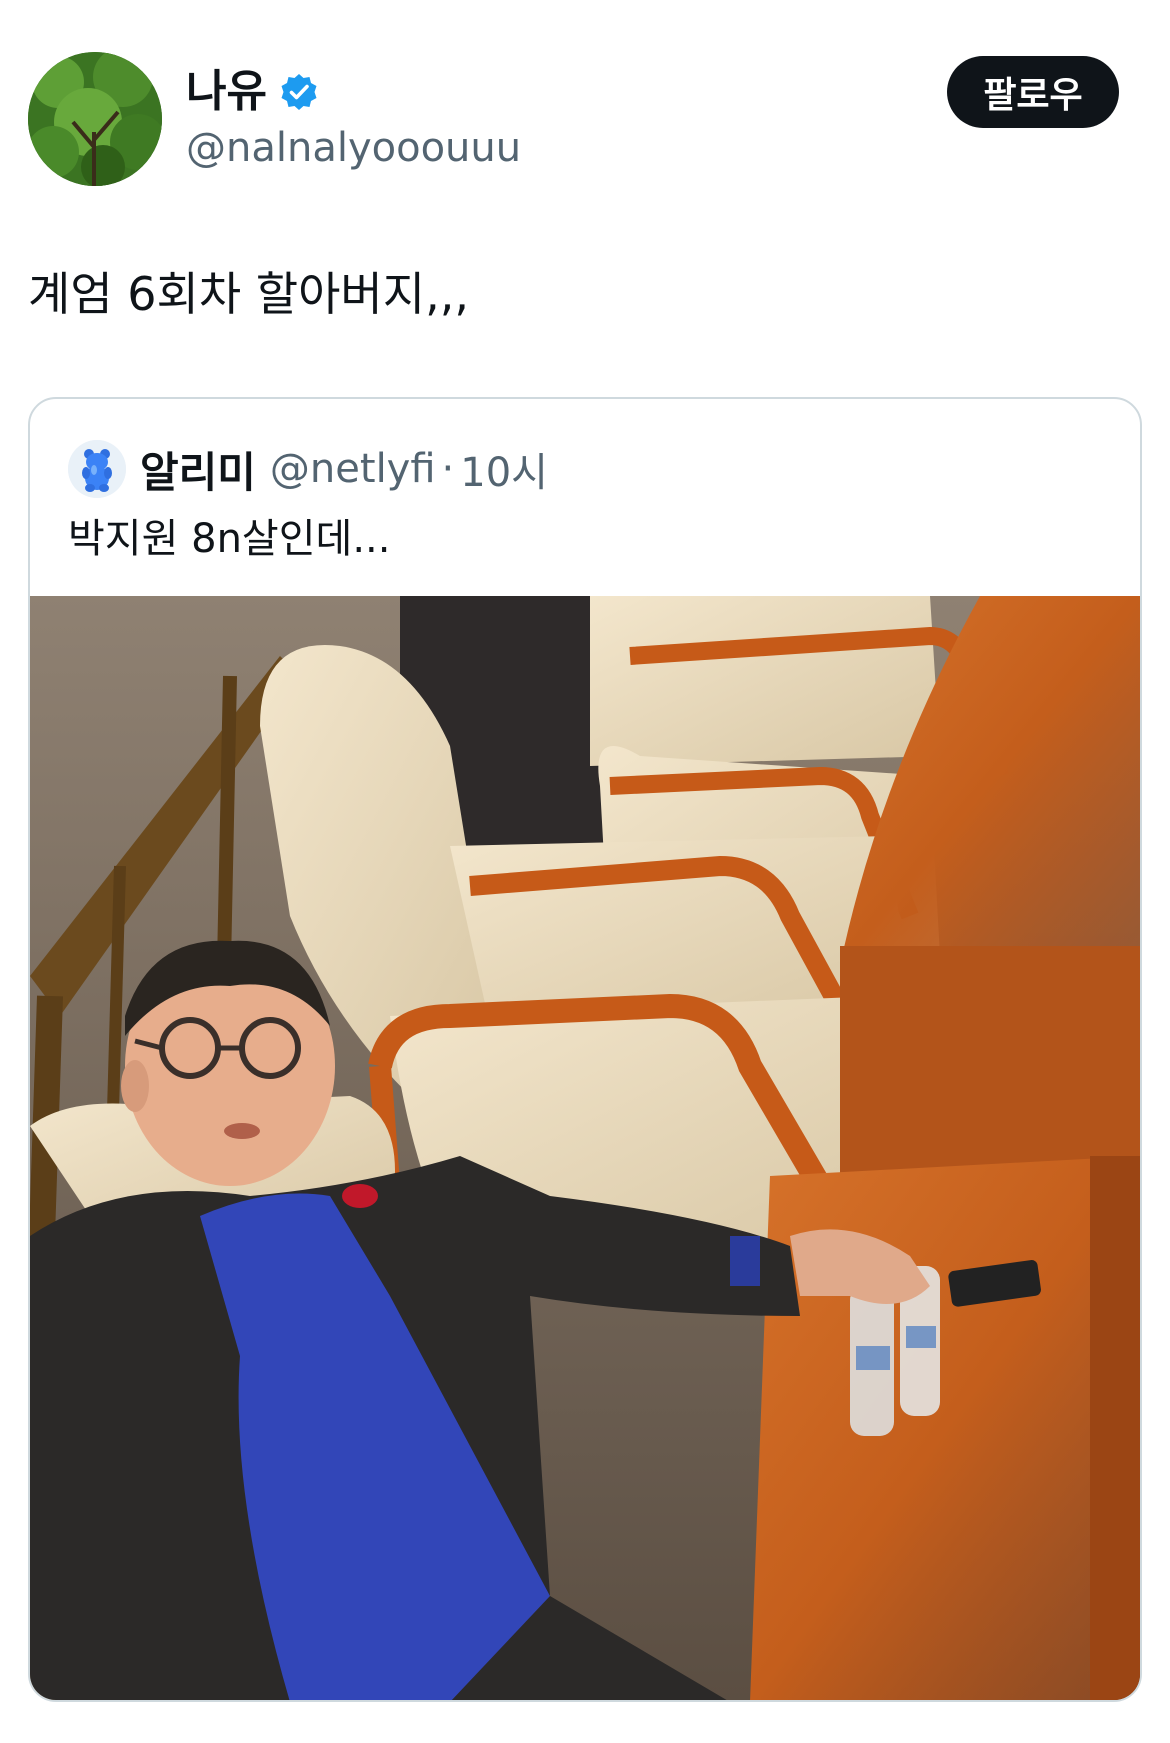 This screenshot has height=1743, width=1170. I want to click on quoted-author-avatar, so click(97, 469).